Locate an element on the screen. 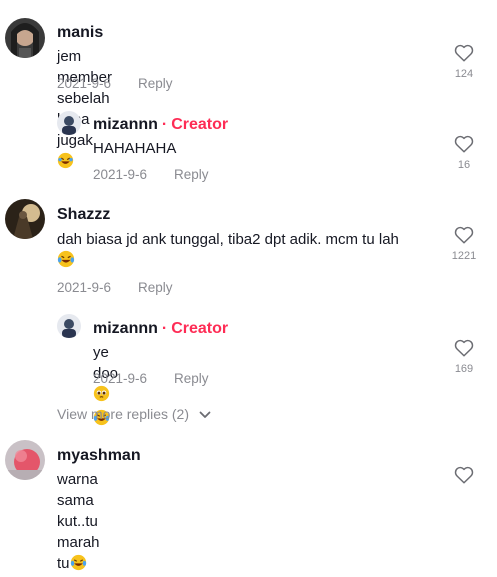 The image size is (497, 577). like-count: 124 is located at coordinates (464, 74).